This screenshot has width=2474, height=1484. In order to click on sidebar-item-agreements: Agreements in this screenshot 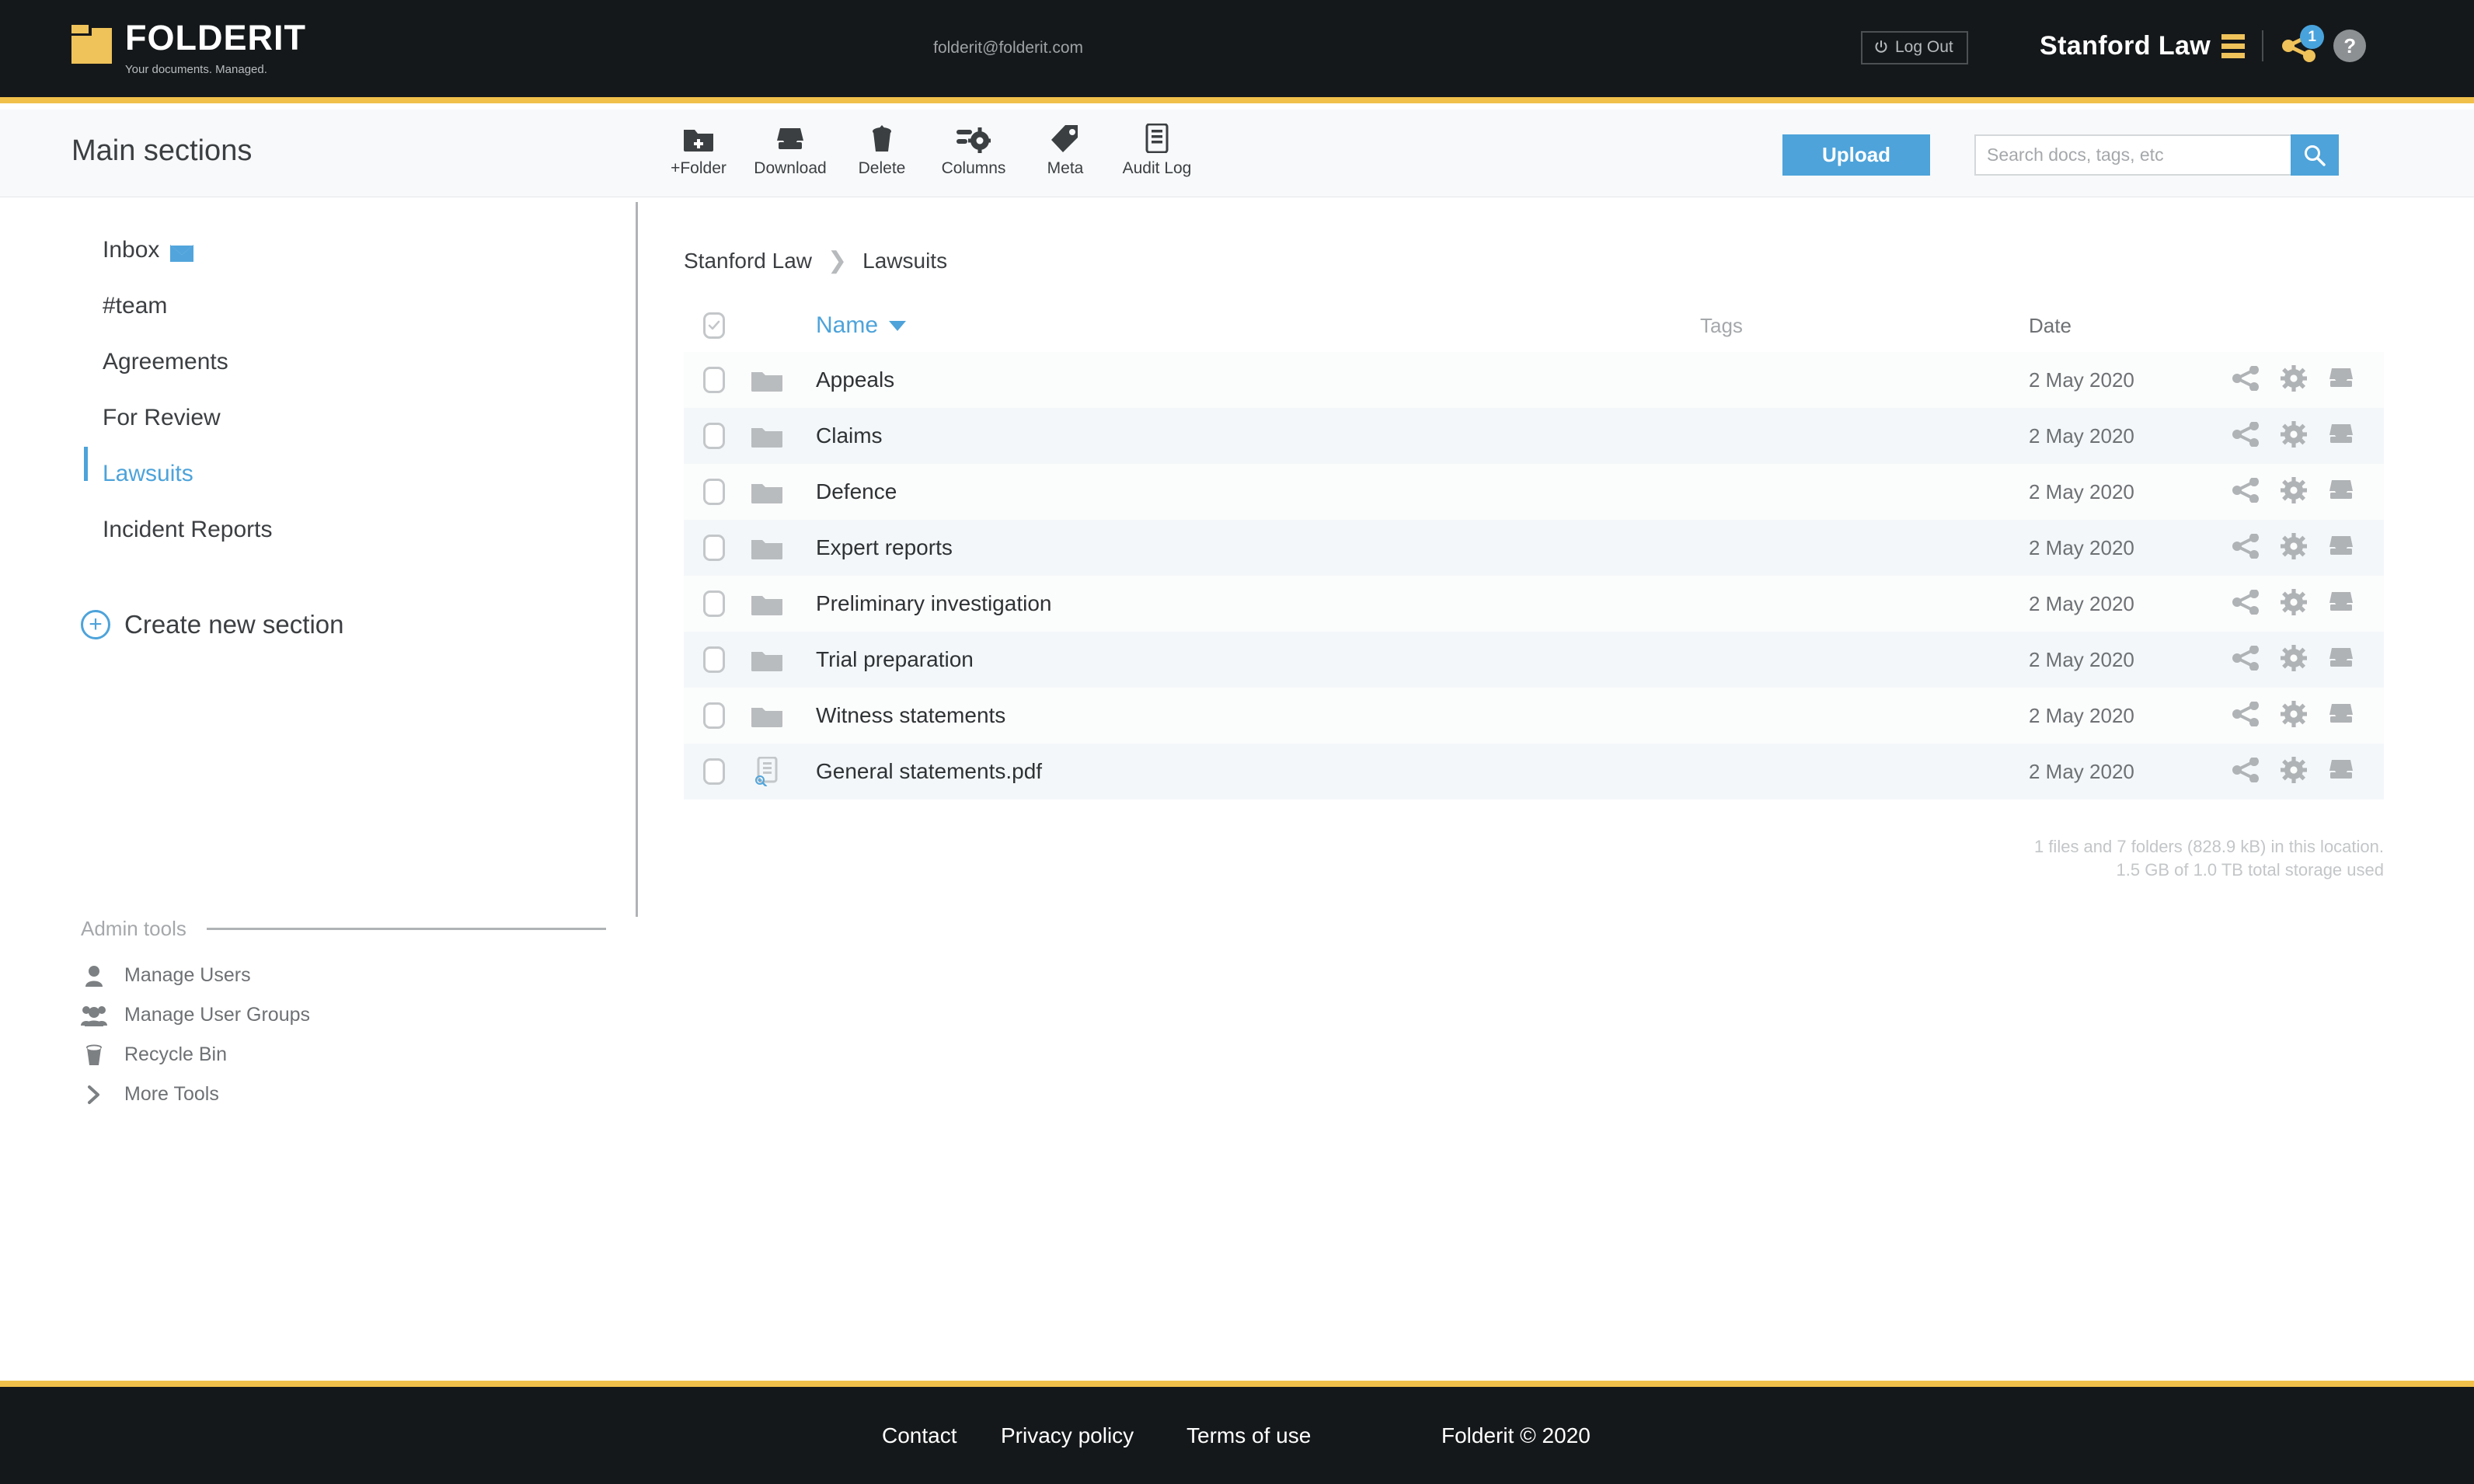, I will do `click(165, 362)`.